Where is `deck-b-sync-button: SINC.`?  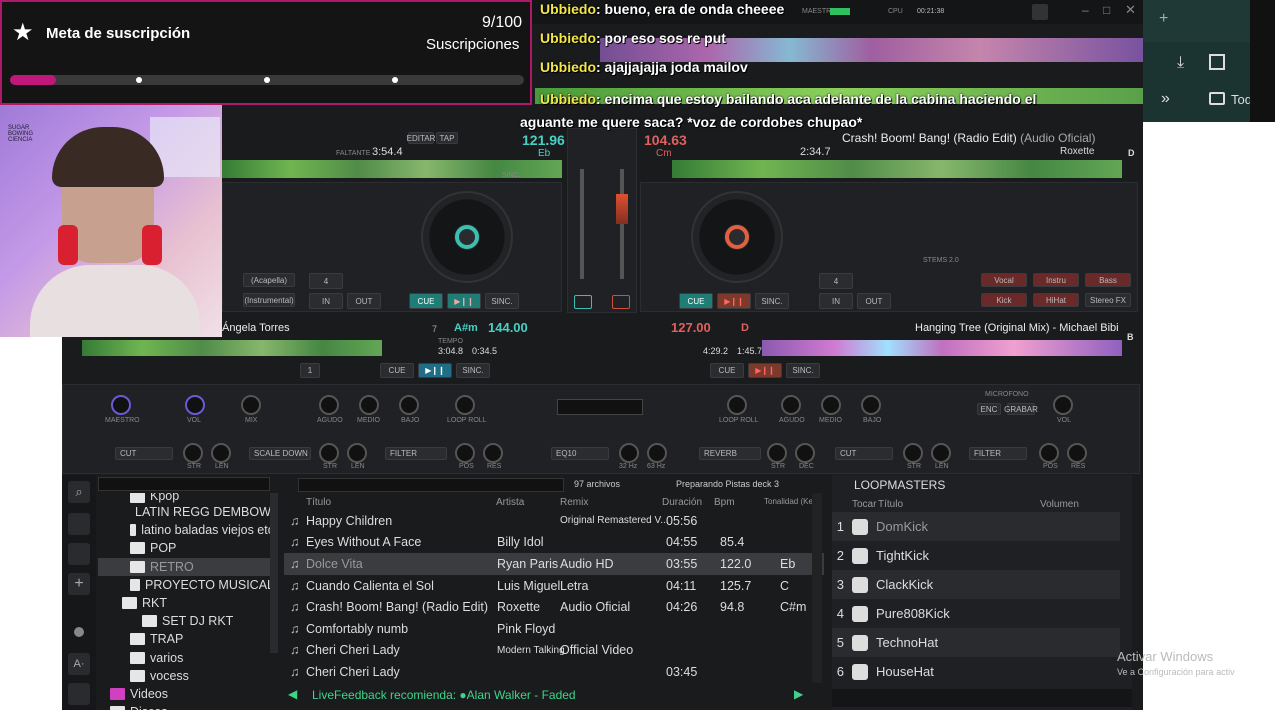 deck-b-sync-button: SINC. is located at coordinates (772, 301).